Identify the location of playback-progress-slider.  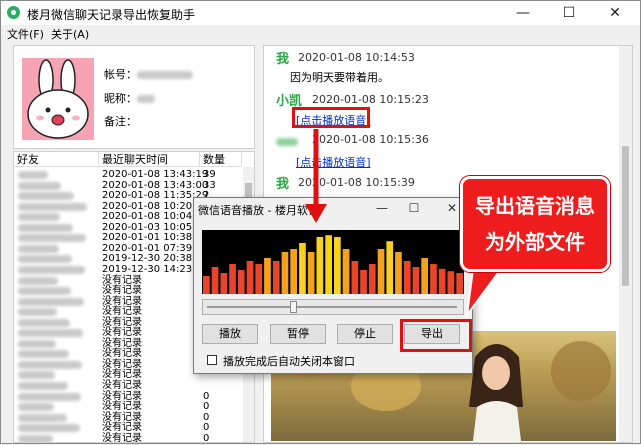
(333, 307).